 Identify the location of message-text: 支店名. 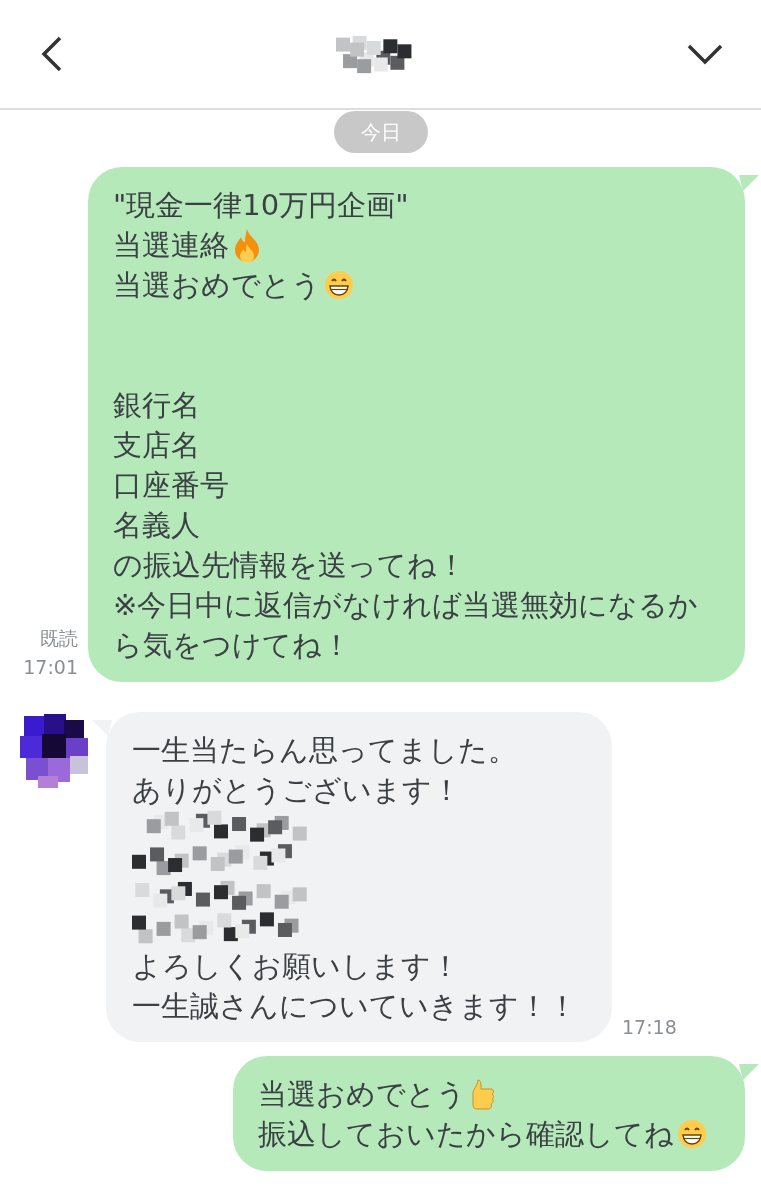
(156, 445).